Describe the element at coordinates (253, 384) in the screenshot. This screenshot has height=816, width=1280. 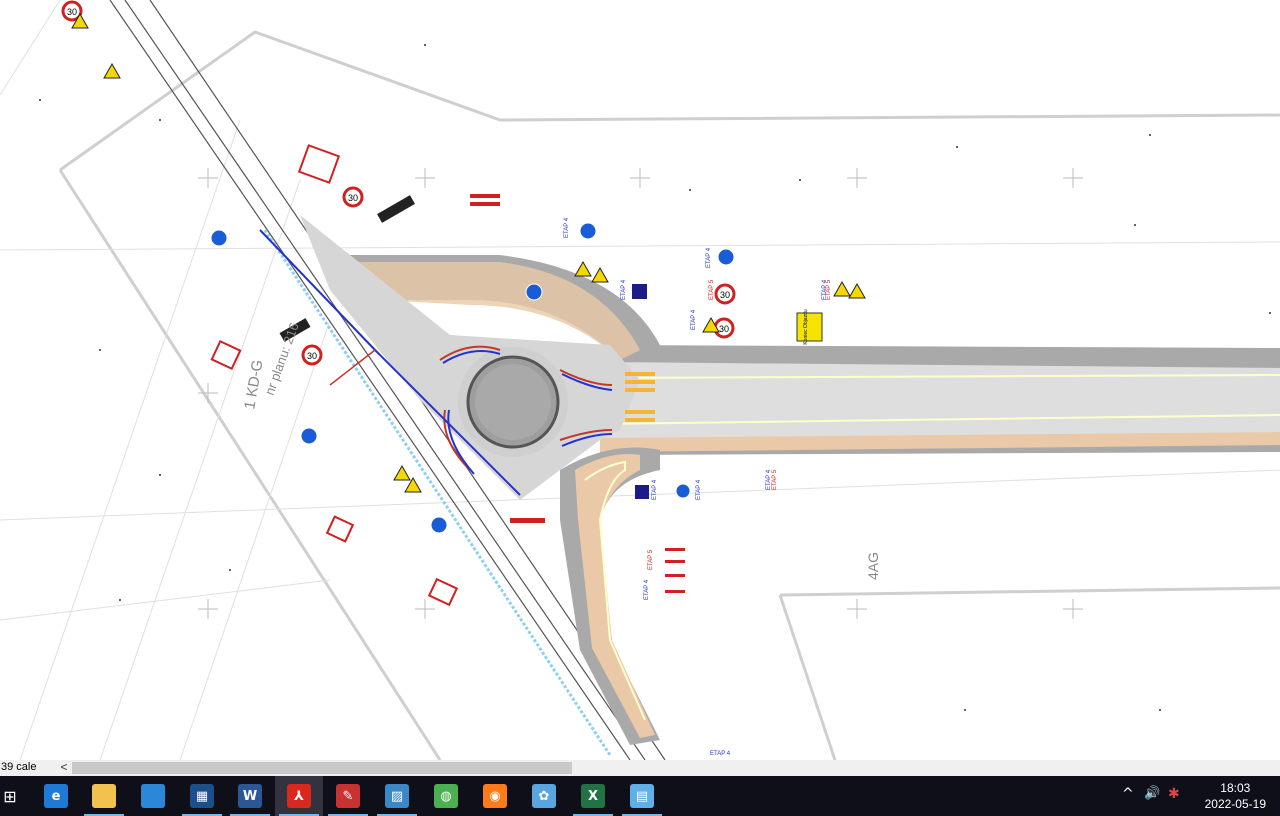
I see `road-label-kdg: 1 KD-G` at that location.